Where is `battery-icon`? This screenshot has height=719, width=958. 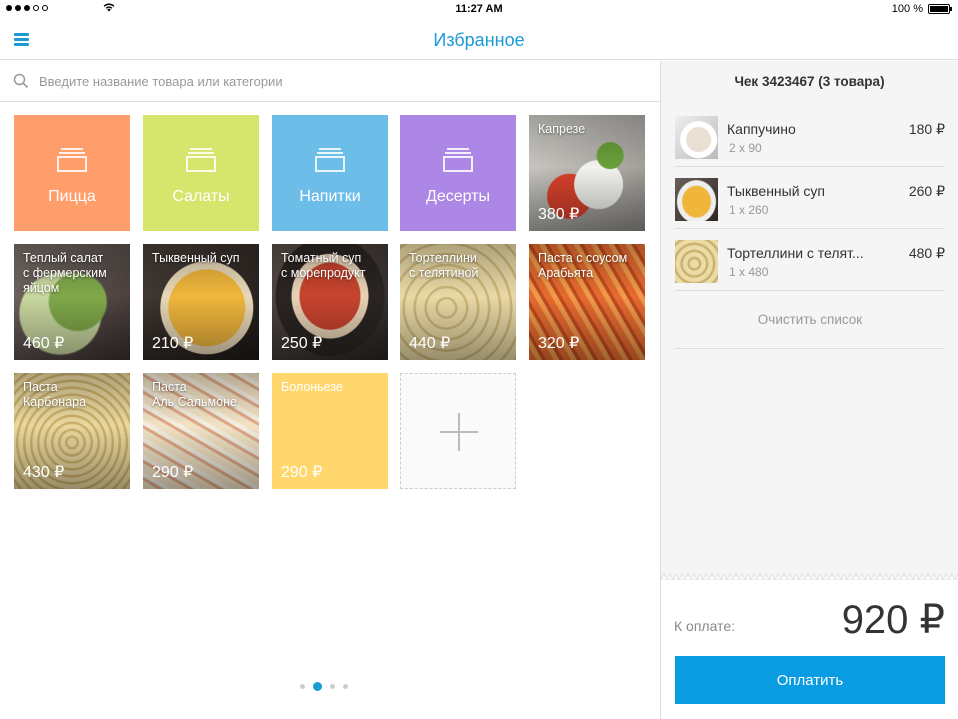 battery-icon is located at coordinates (940, 9).